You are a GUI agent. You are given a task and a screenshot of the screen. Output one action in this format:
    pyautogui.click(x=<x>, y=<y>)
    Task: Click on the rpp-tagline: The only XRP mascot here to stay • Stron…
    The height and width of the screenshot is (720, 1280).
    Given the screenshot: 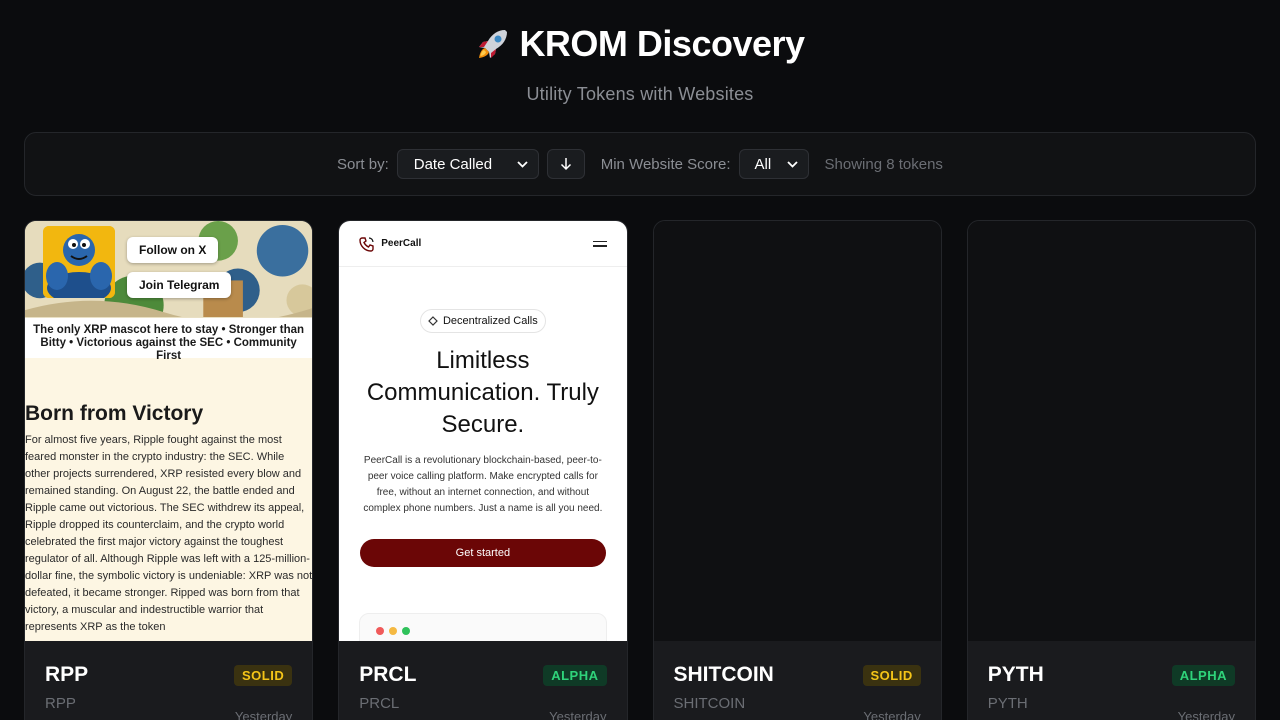 What is the action you would take?
    pyautogui.click(x=169, y=340)
    